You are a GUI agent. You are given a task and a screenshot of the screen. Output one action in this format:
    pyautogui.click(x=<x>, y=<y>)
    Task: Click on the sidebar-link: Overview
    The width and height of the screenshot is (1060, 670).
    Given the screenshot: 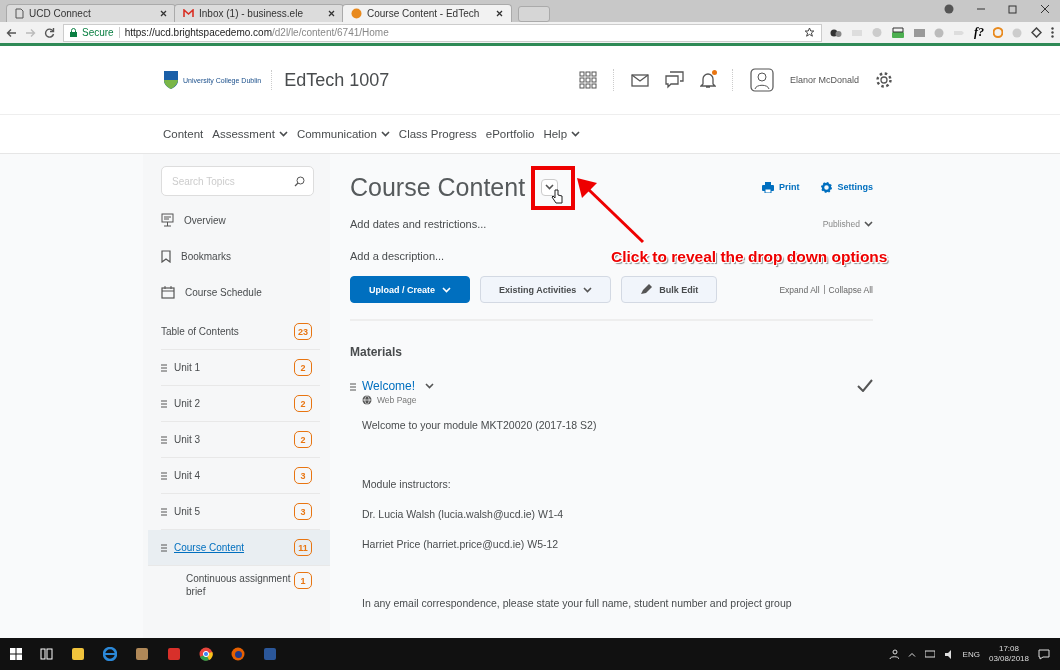 What is the action you would take?
    pyautogui.click(x=234, y=220)
    